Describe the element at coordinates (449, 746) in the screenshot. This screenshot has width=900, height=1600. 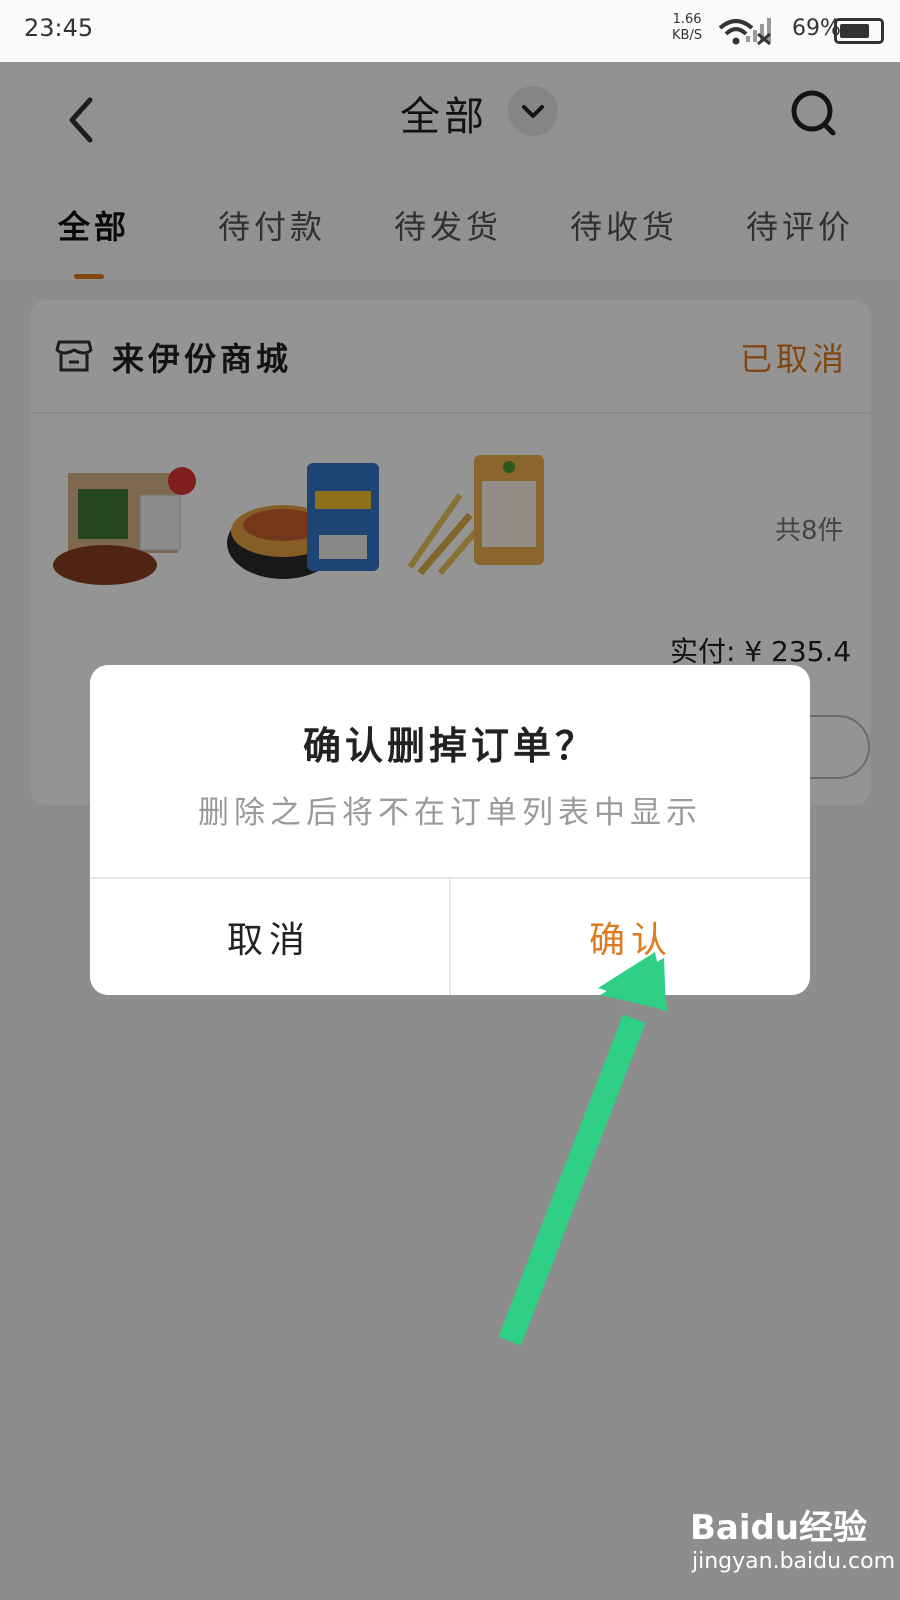
I see `dialog-title: 确认删掉订单？` at that location.